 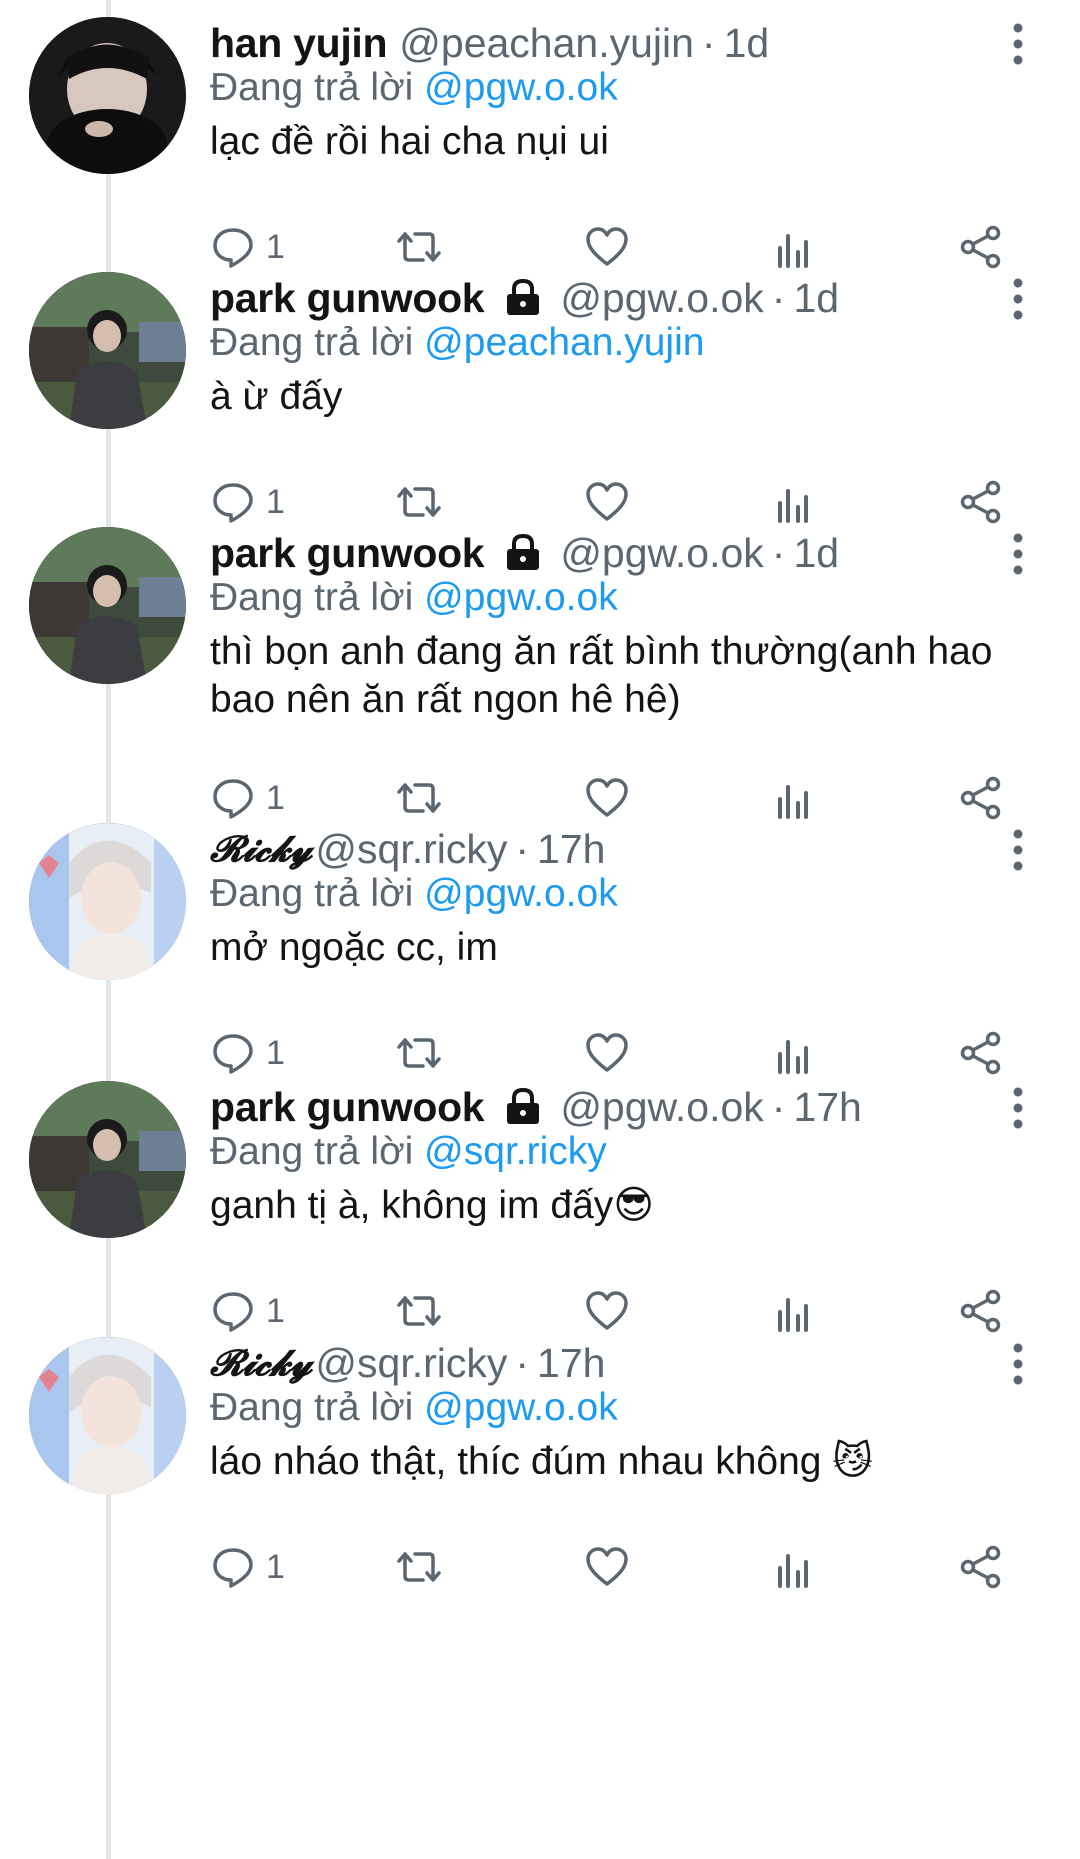 What do you see at coordinates (275, 1566) in the screenshot?
I see `reply-count: 1` at bounding box center [275, 1566].